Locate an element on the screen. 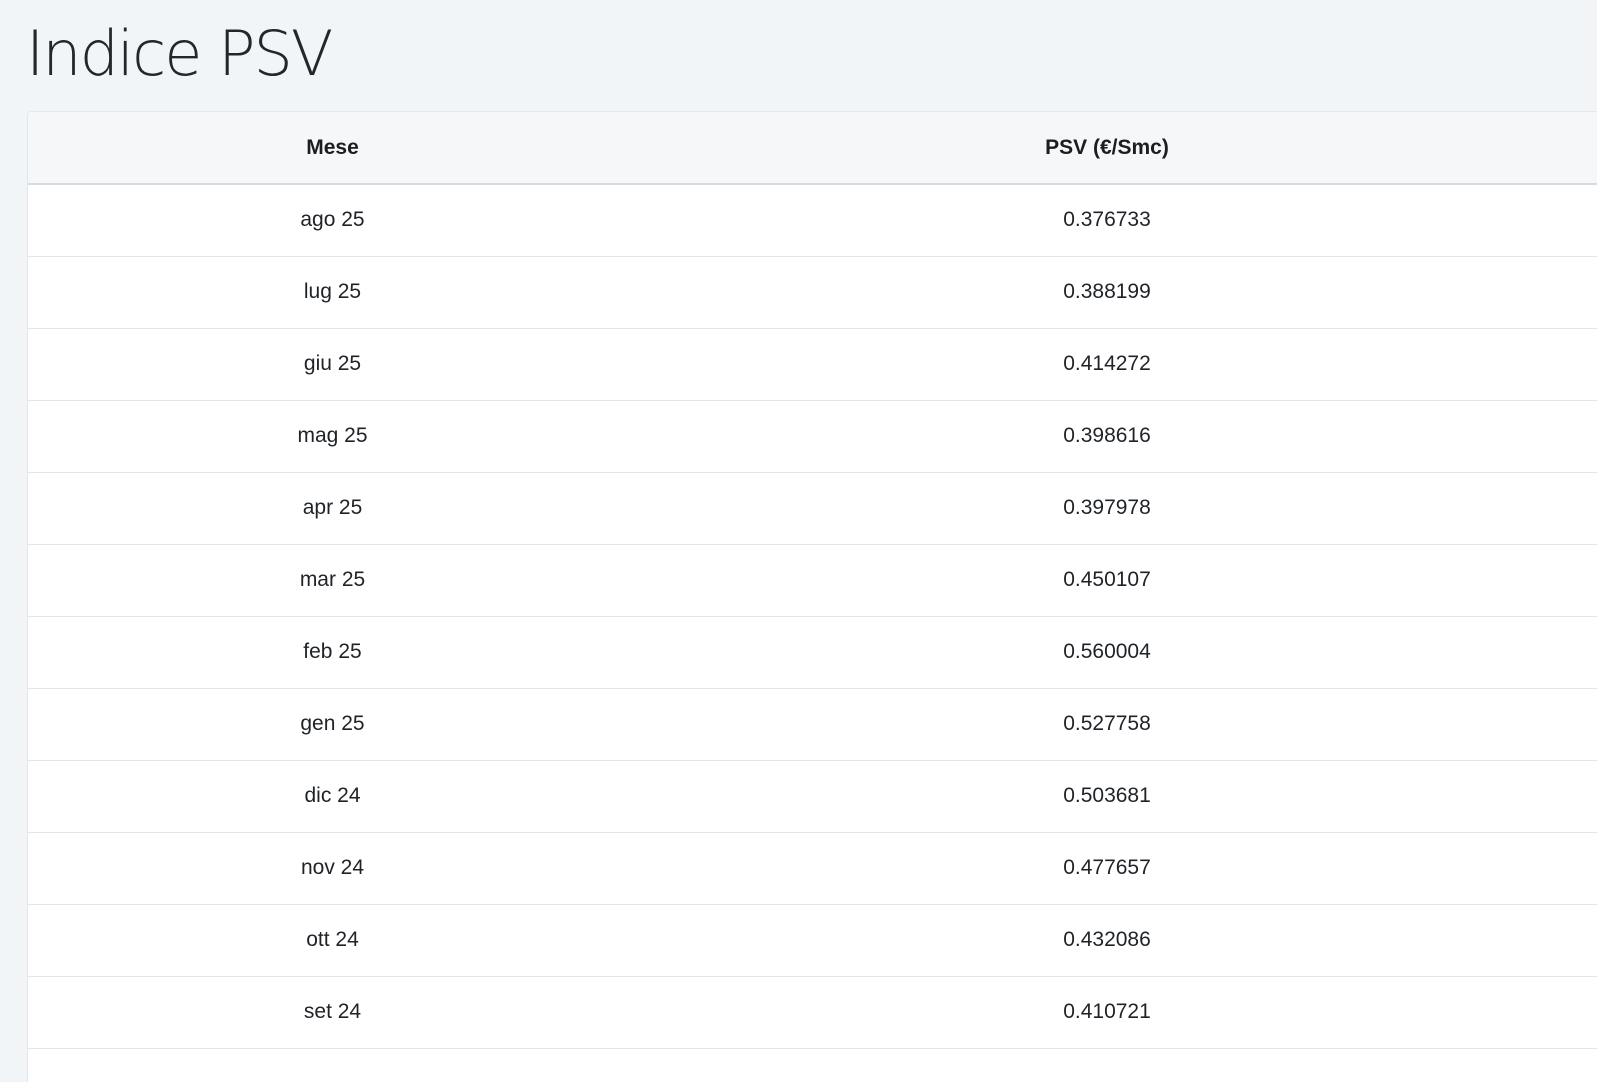 This screenshot has width=1597, height=1082. table-row: feb 25 0.560004 is located at coordinates (812, 652).